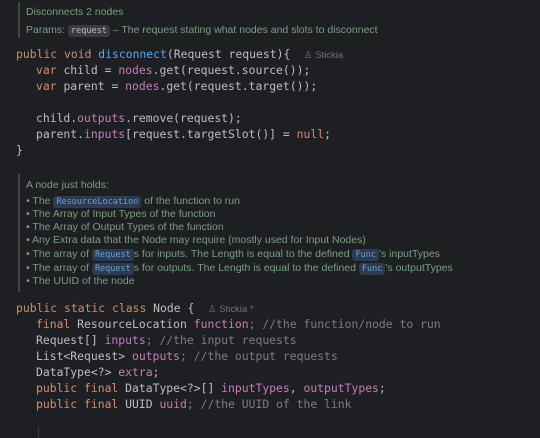  Describe the element at coordinates (89, 31) in the screenshot. I see `params-chip: request` at that location.